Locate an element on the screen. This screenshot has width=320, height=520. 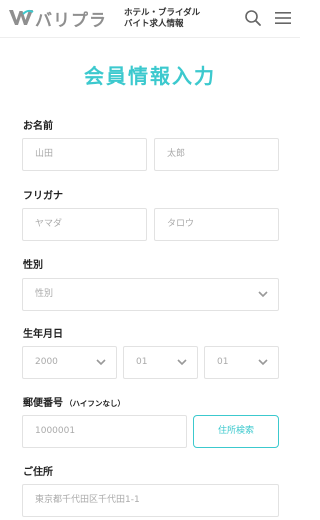
site-tagline: ホテル・ブライダル バイト求人情報 is located at coordinates (162, 19).